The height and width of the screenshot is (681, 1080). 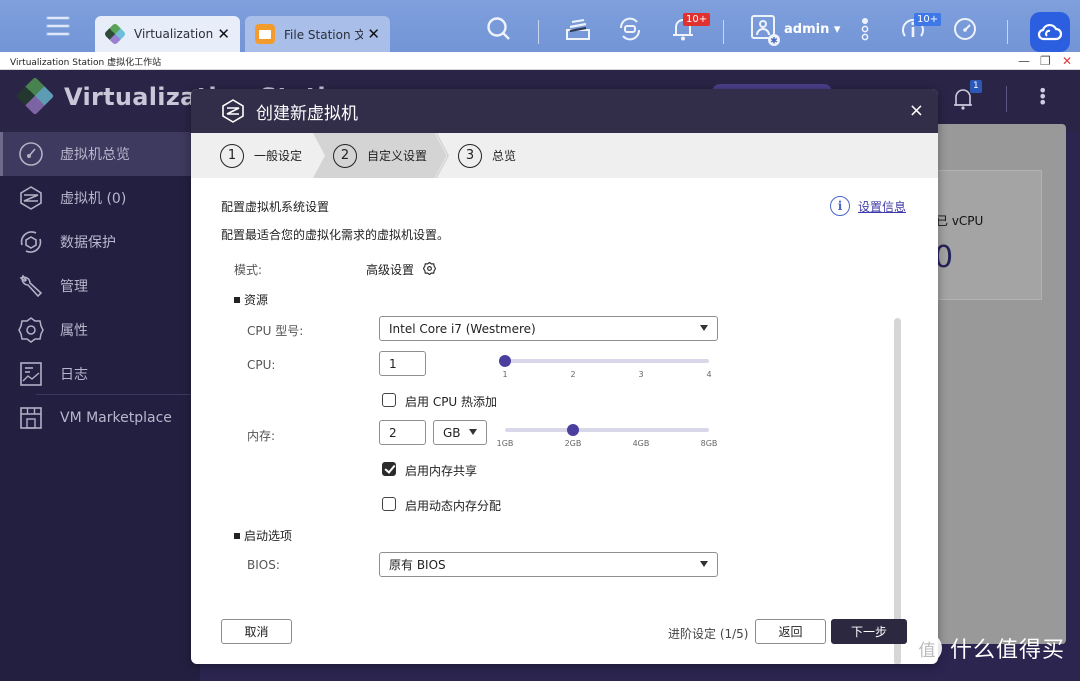 I want to click on sidebar-item-logs: 日志, so click(x=100, y=374).